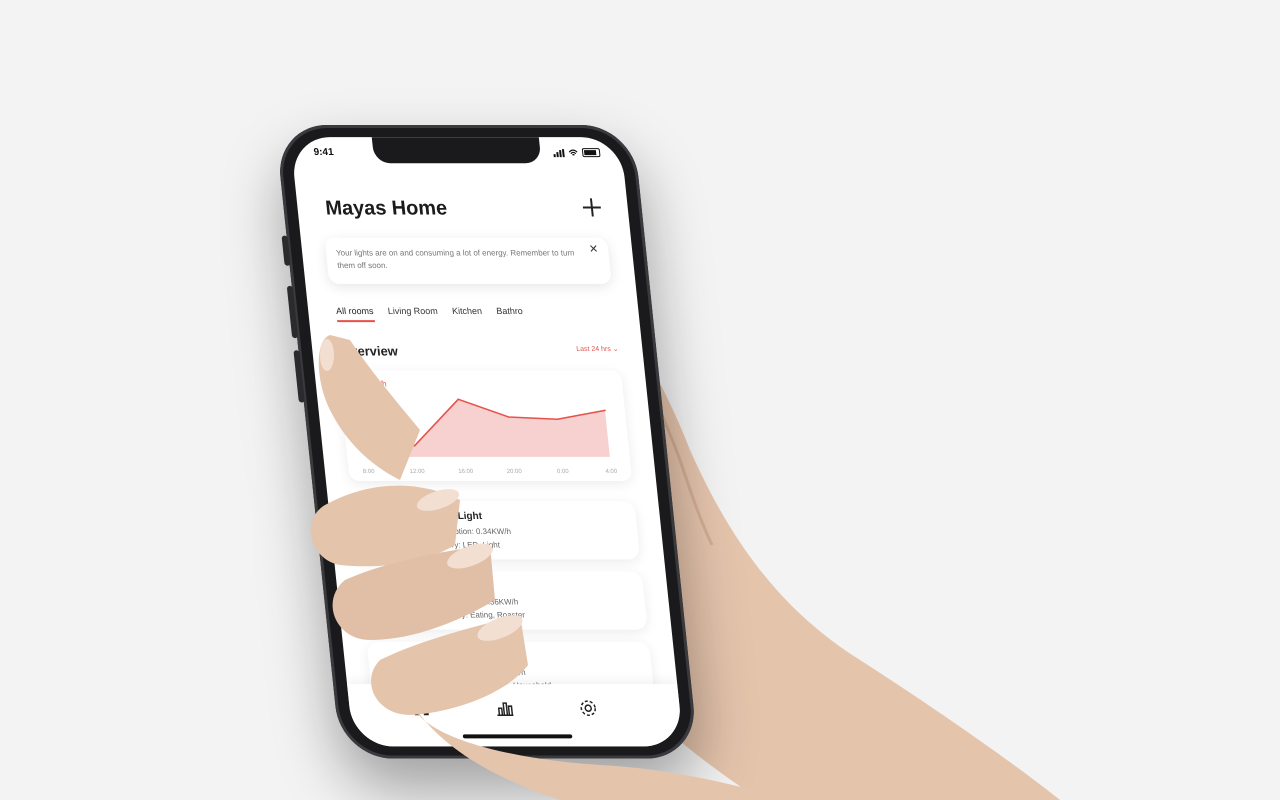  What do you see at coordinates (515, 472) in the screenshot?
I see `x-tick-label: 20:00` at bounding box center [515, 472].